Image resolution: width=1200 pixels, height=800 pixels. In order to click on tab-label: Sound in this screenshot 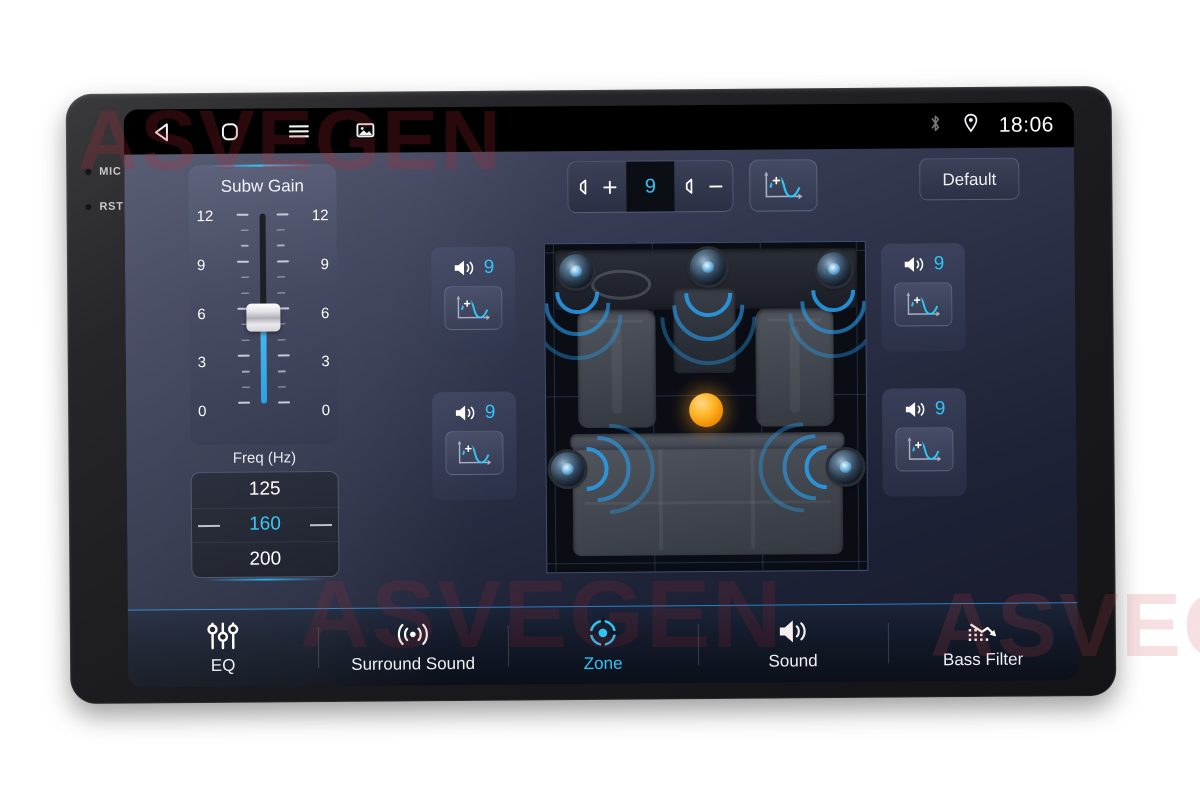, I will do `click(793, 661)`.